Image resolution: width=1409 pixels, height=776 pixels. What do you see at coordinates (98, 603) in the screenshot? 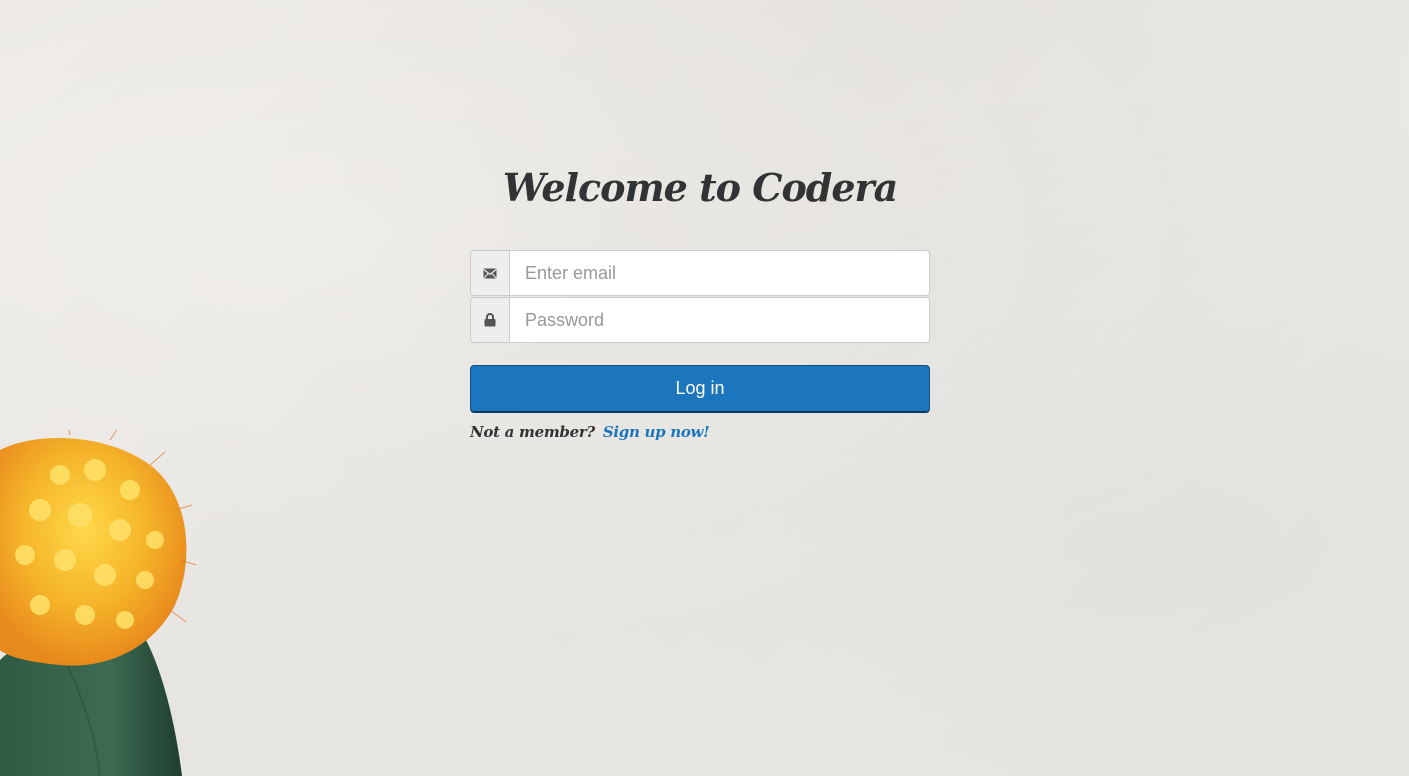
I see `cactus-image` at bounding box center [98, 603].